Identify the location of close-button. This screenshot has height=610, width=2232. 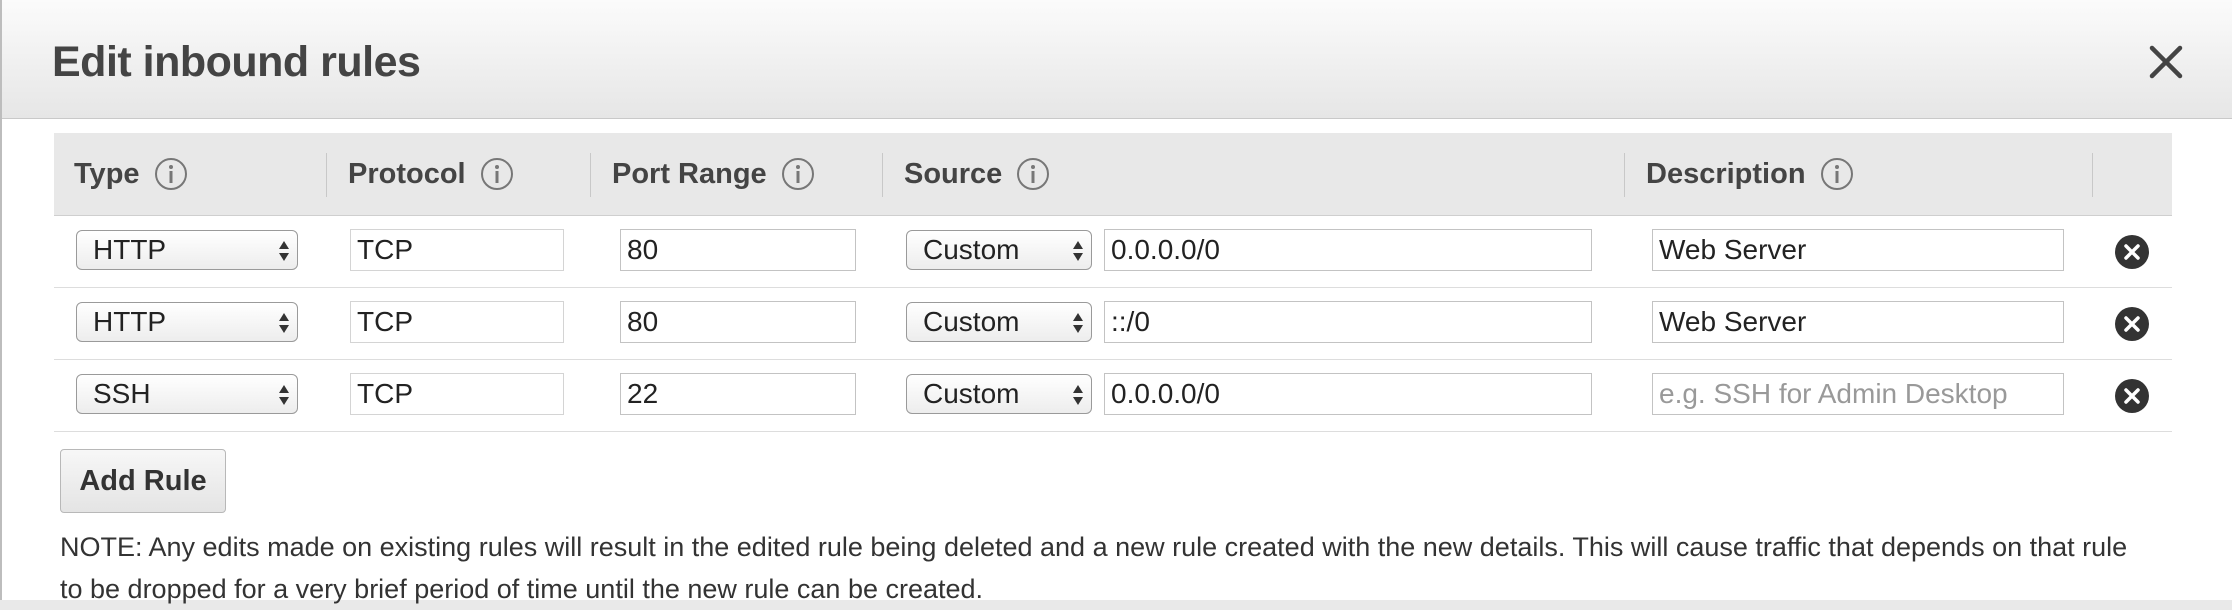
(2166, 62).